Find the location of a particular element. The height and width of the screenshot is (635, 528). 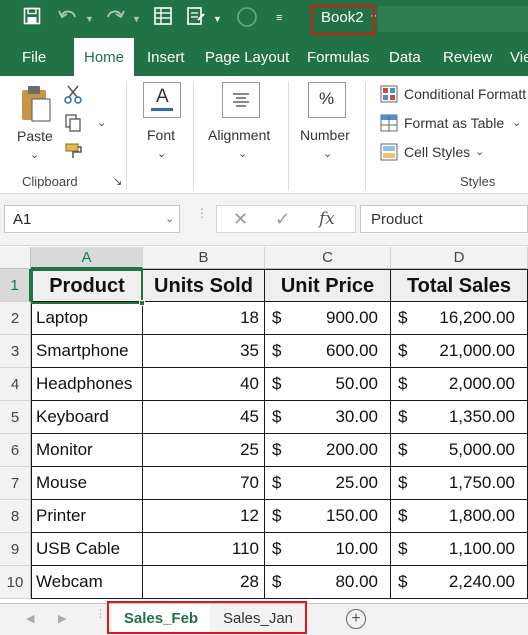

add-sheet-icon: + is located at coordinates (356, 619).